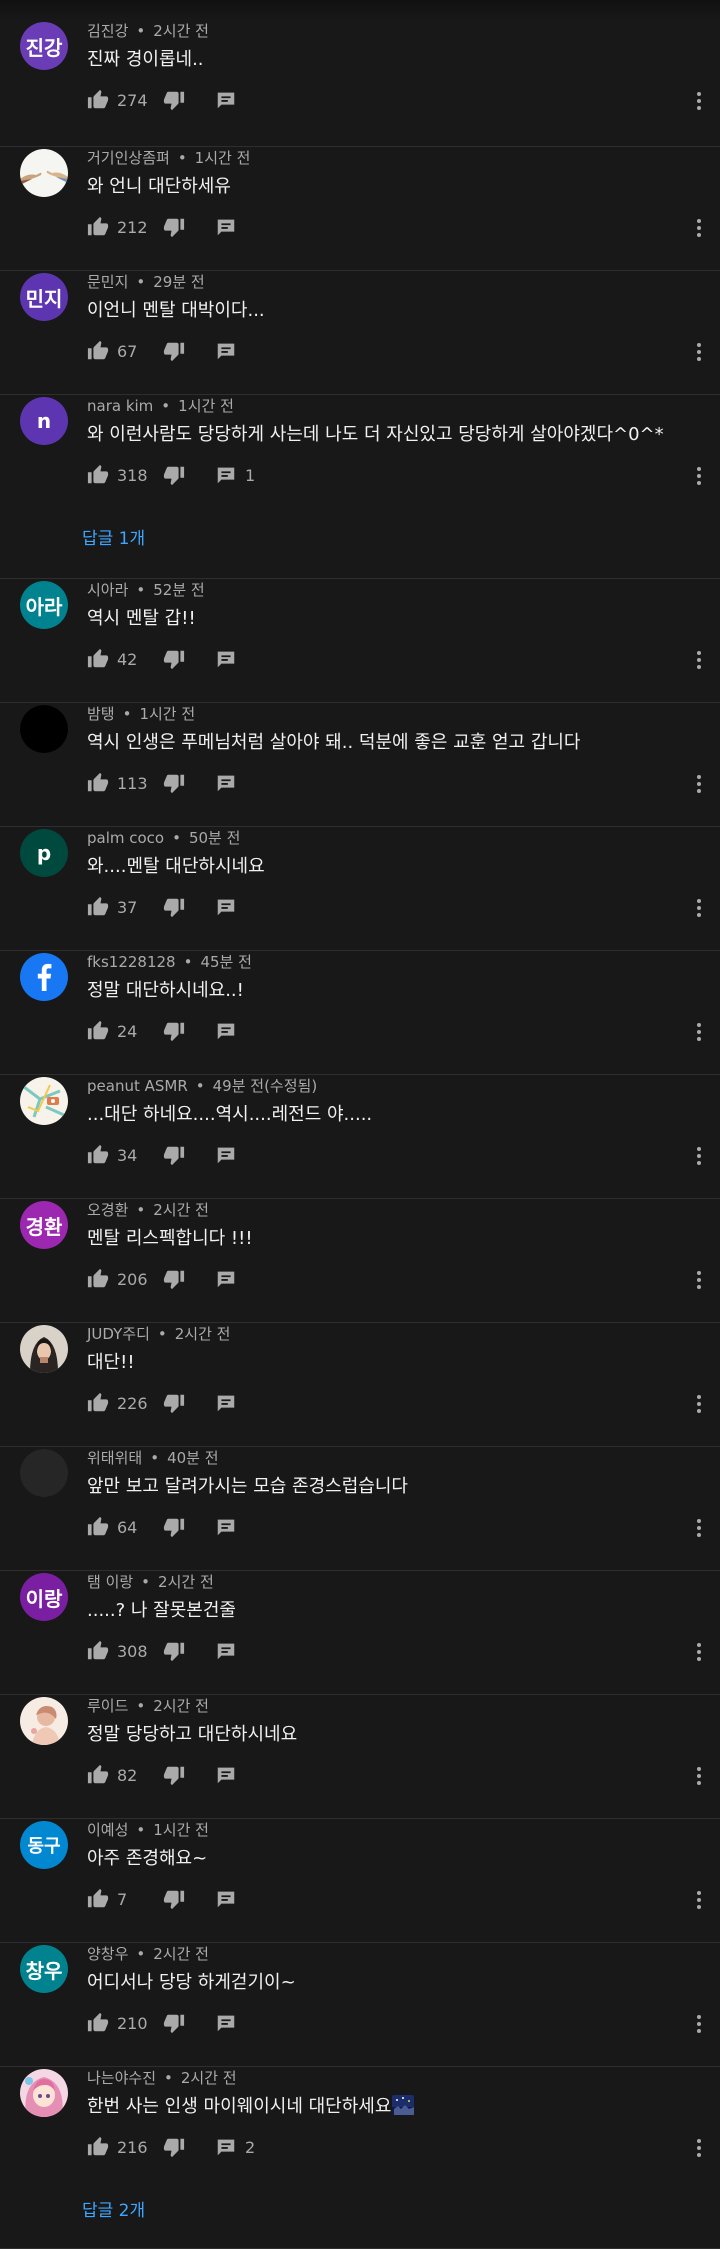 The image size is (720, 2249). What do you see at coordinates (118, 1155) in the screenshot?
I see `like-button: 34` at bounding box center [118, 1155].